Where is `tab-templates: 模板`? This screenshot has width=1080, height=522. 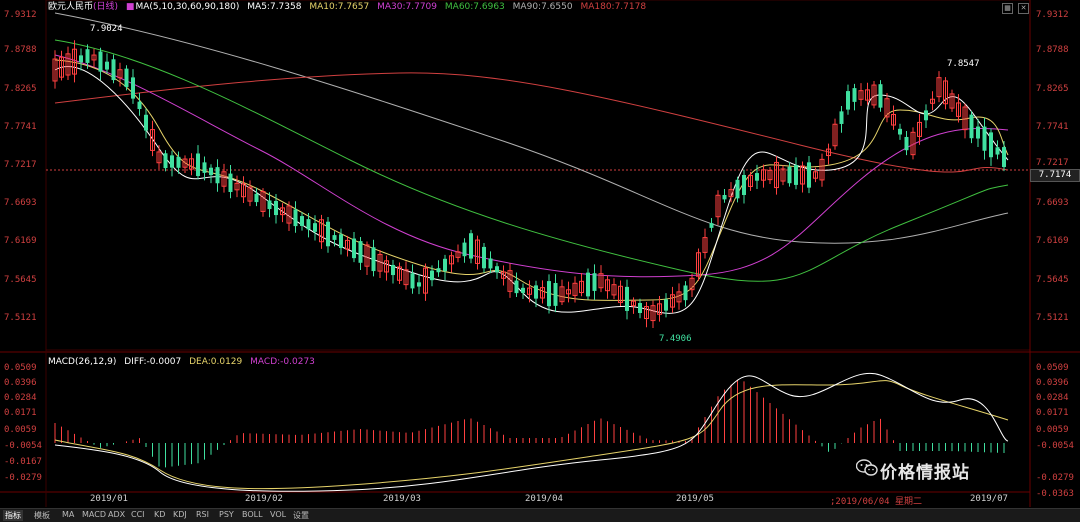
tab-templates: 模板 is located at coordinates (42, 515).